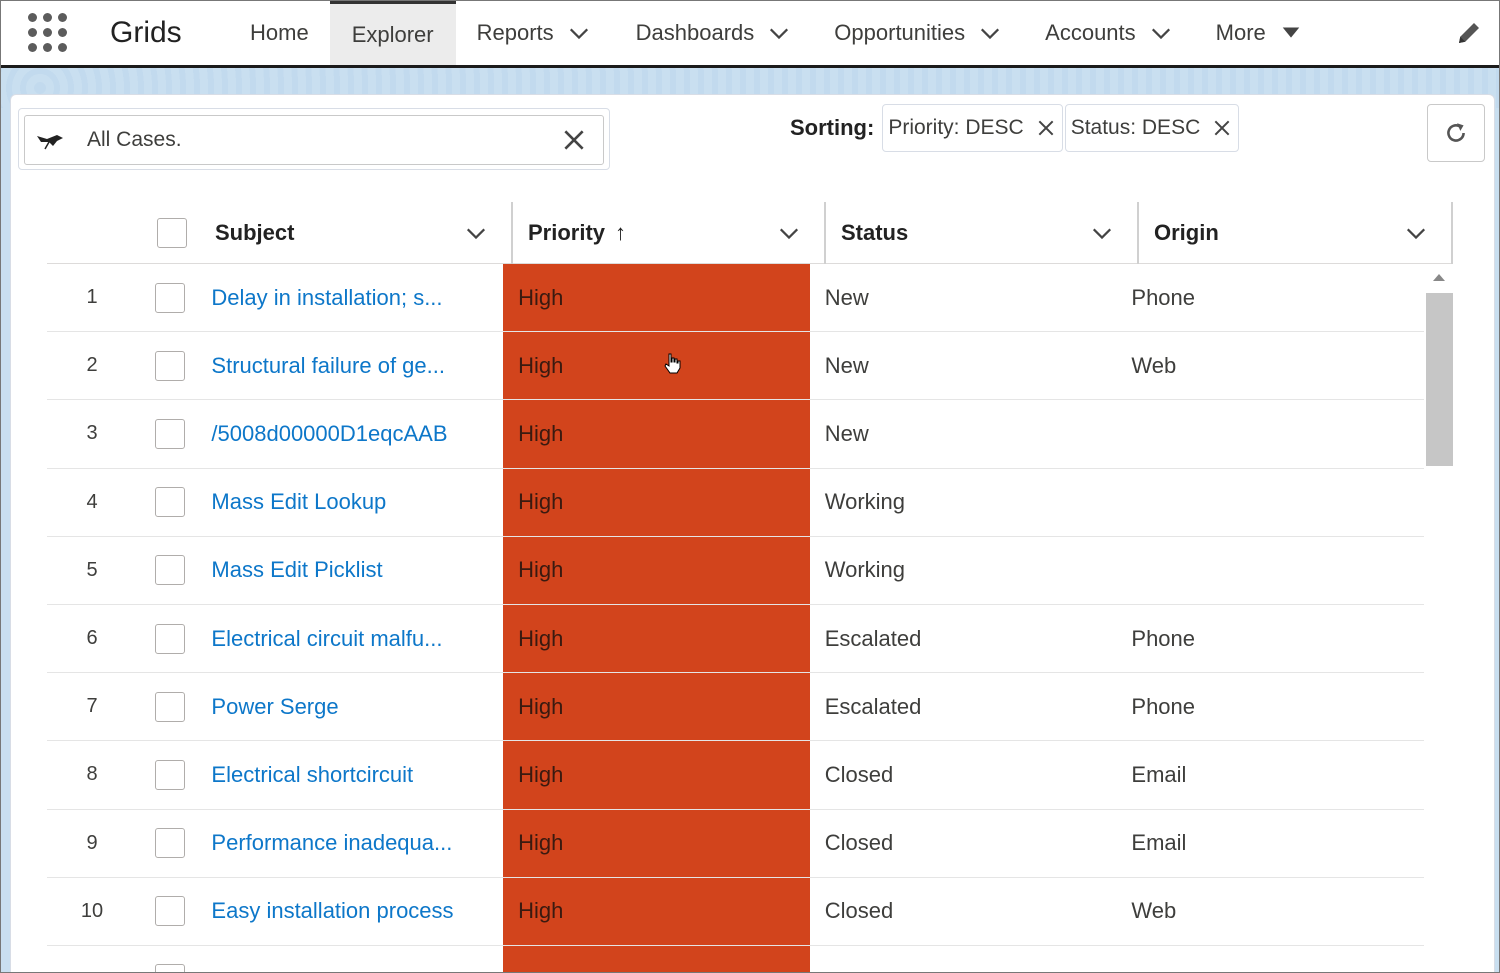  I want to click on column-header-subject: Subject, so click(364, 233).